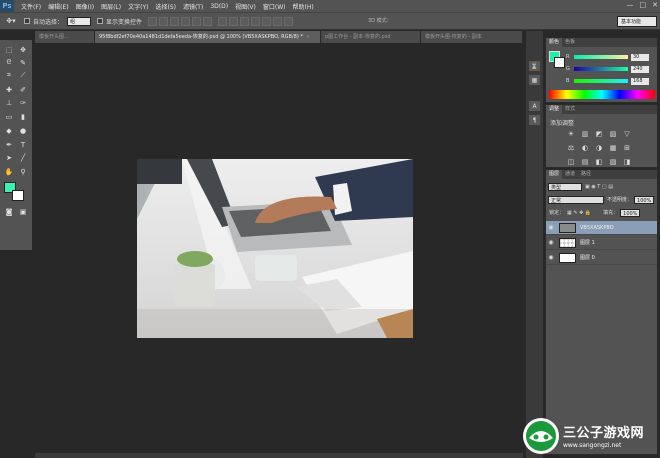  I want to click on vibrance-icon: ▽, so click(627, 133).